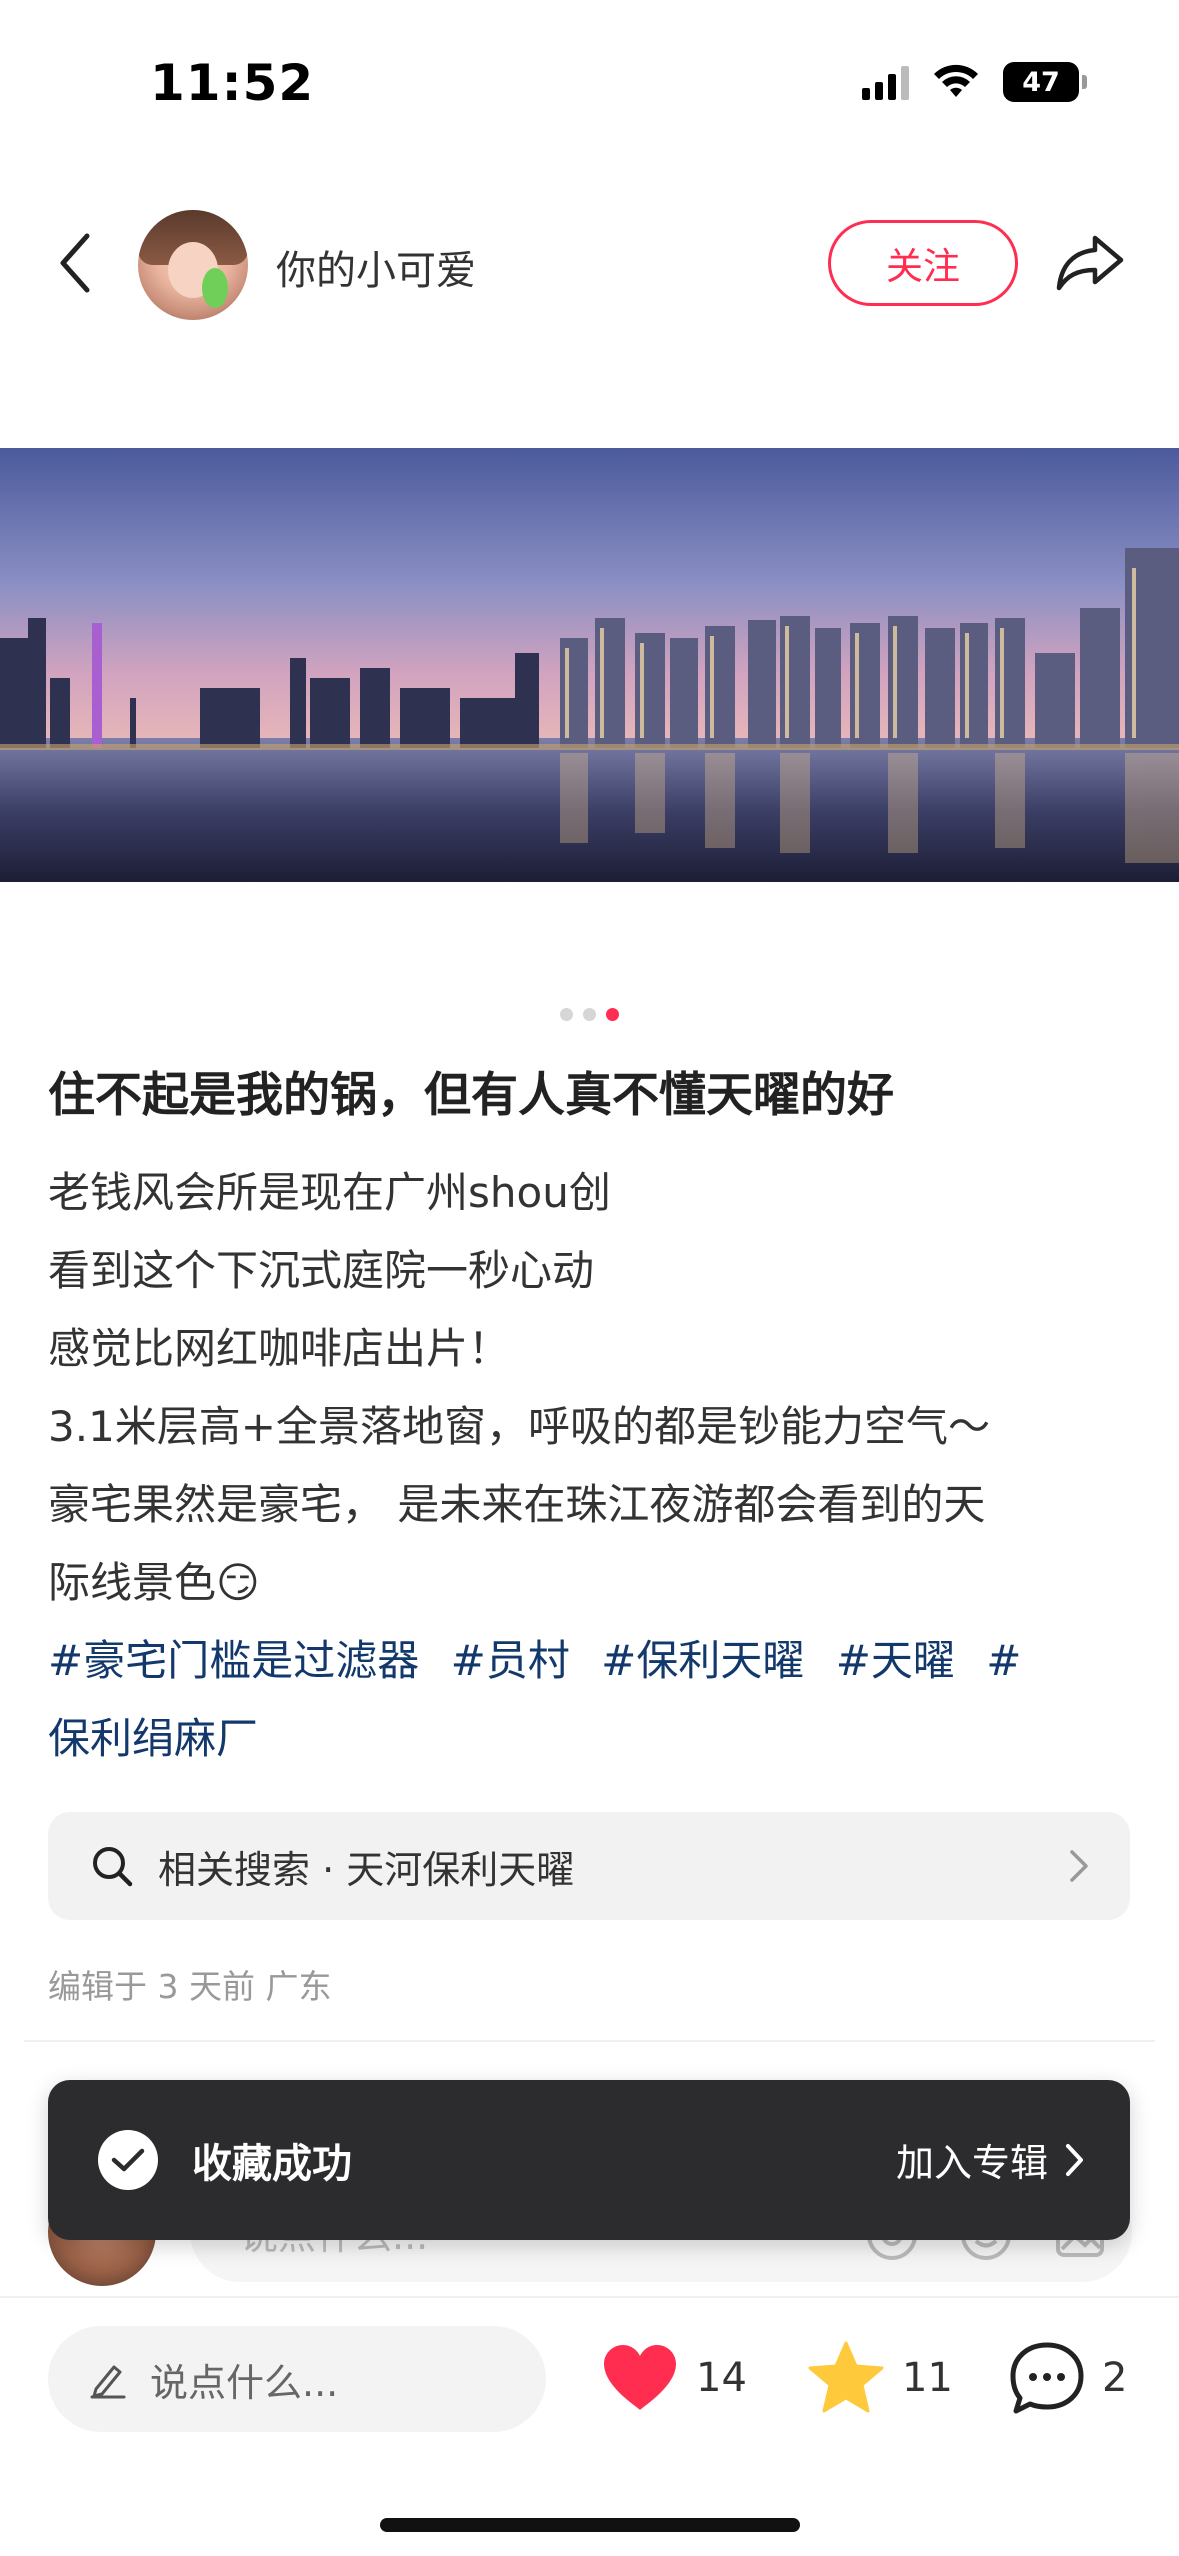 This screenshot has width=1179, height=2556. What do you see at coordinates (190, 1986) in the screenshot?
I see `edit-meta: 编辑于 3 天前 广东` at bounding box center [190, 1986].